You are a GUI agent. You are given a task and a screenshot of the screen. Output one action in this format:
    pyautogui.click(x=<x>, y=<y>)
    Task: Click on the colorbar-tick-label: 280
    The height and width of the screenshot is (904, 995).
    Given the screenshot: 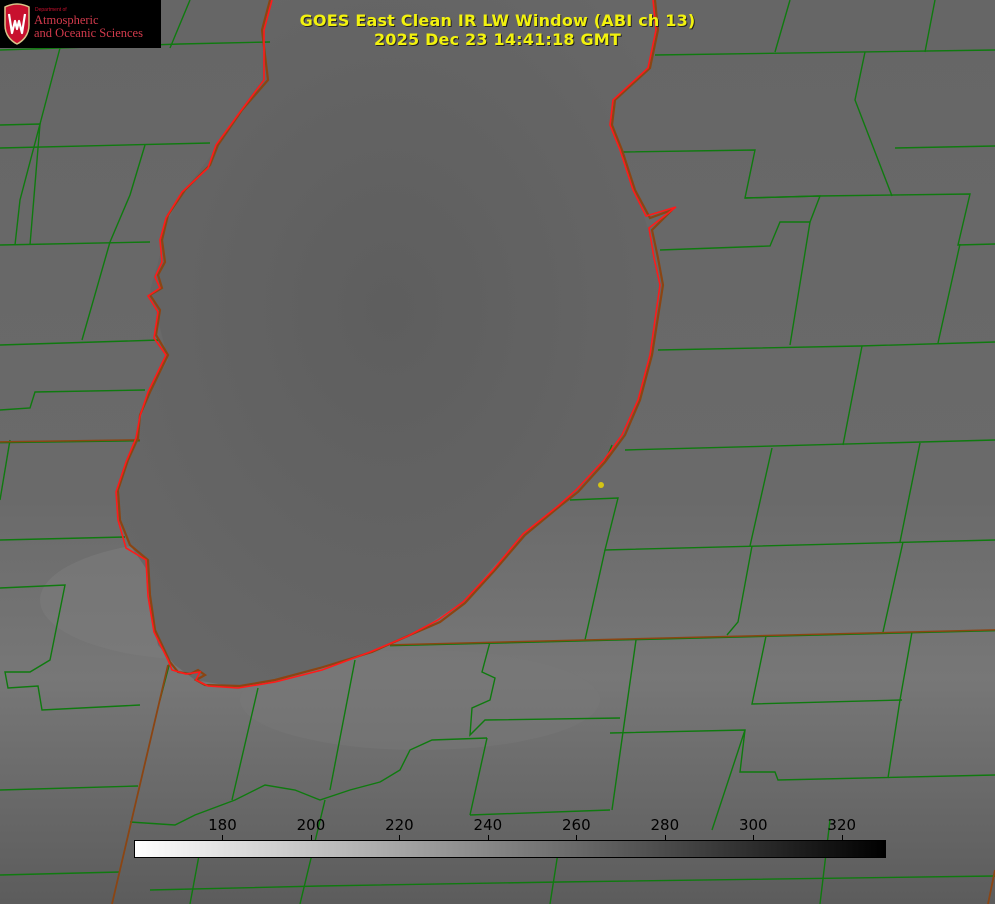 What is the action you would take?
    pyautogui.click(x=665, y=825)
    